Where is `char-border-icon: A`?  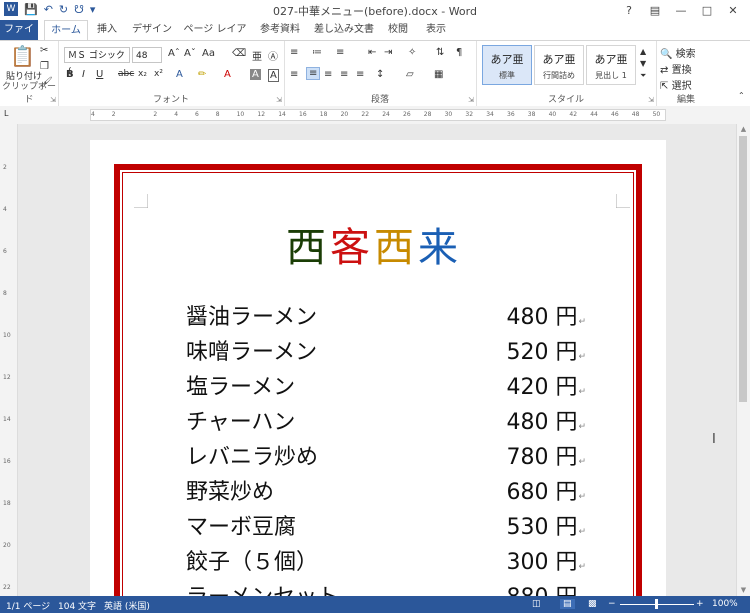
char-border-icon: A is located at coordinates (273, 75).